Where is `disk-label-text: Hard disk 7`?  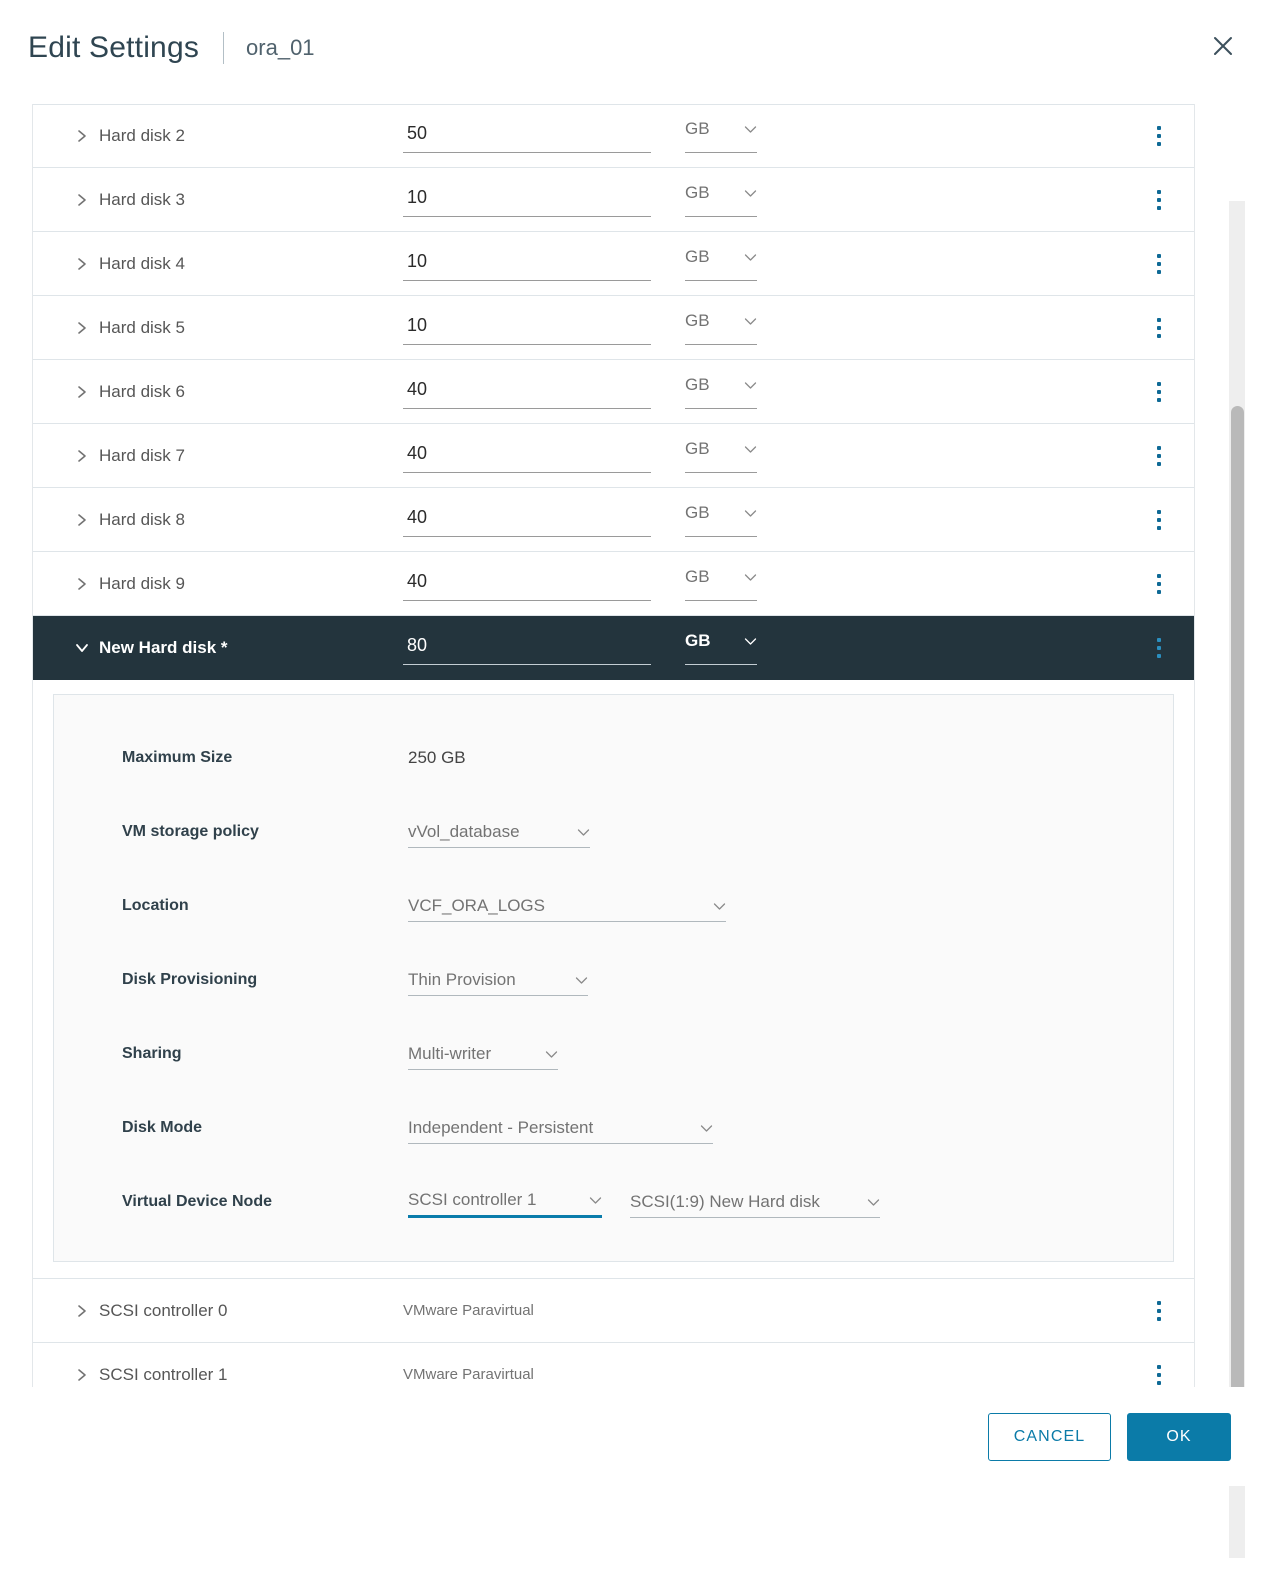
disk-label-text: Hard disk 7 is located at coordinates (142, 455).